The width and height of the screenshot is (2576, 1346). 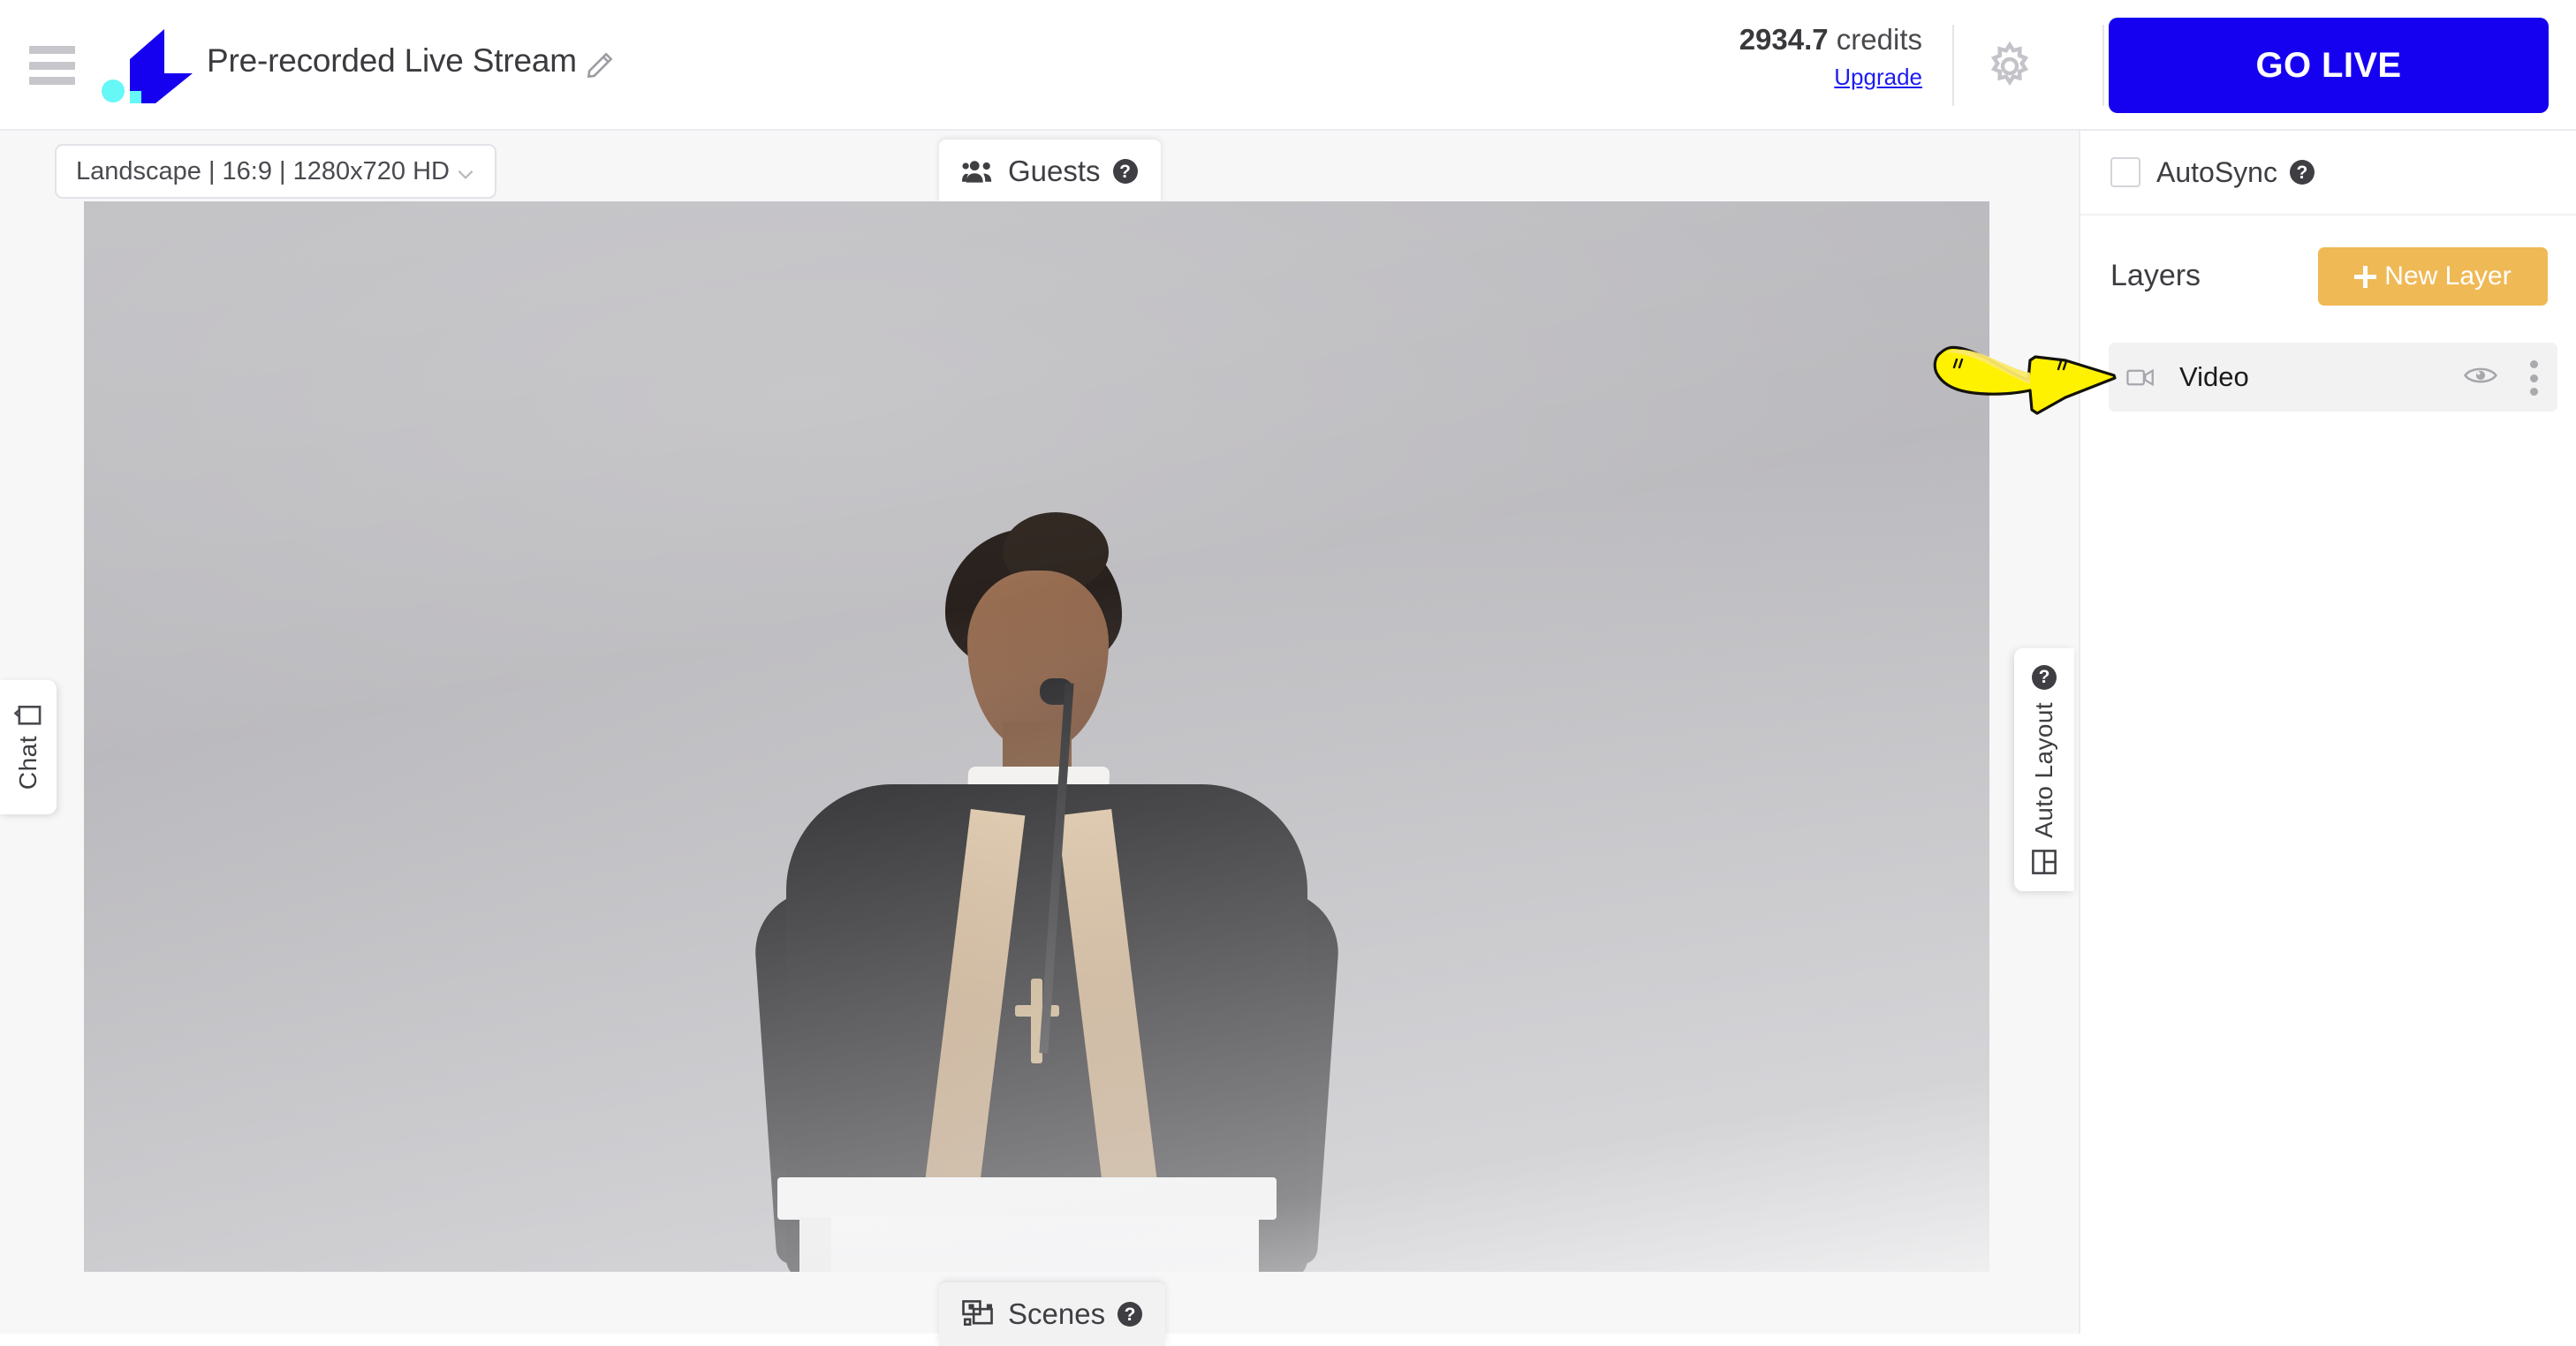 I want to click on go-live-button: GO LIVE, so click(x=2329, y=65).